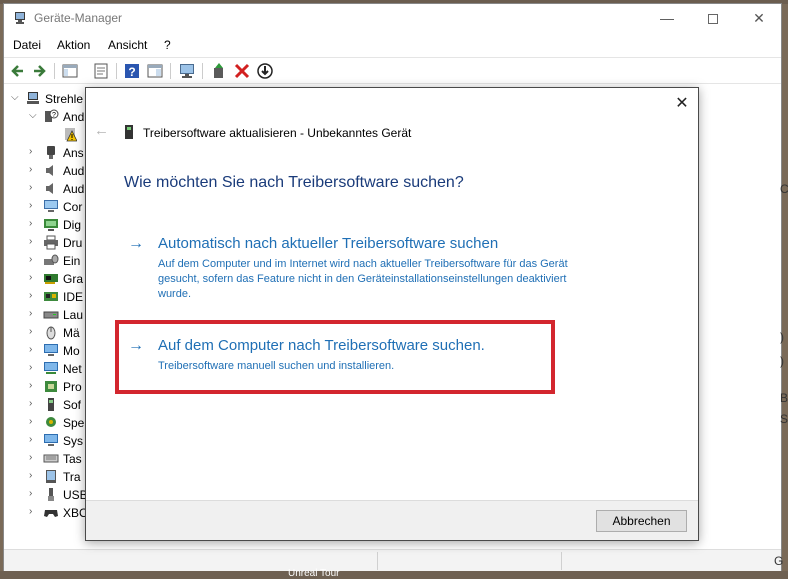 The image size is (788, 579). I want to click on storage-controller-icon, so click(51, 422).